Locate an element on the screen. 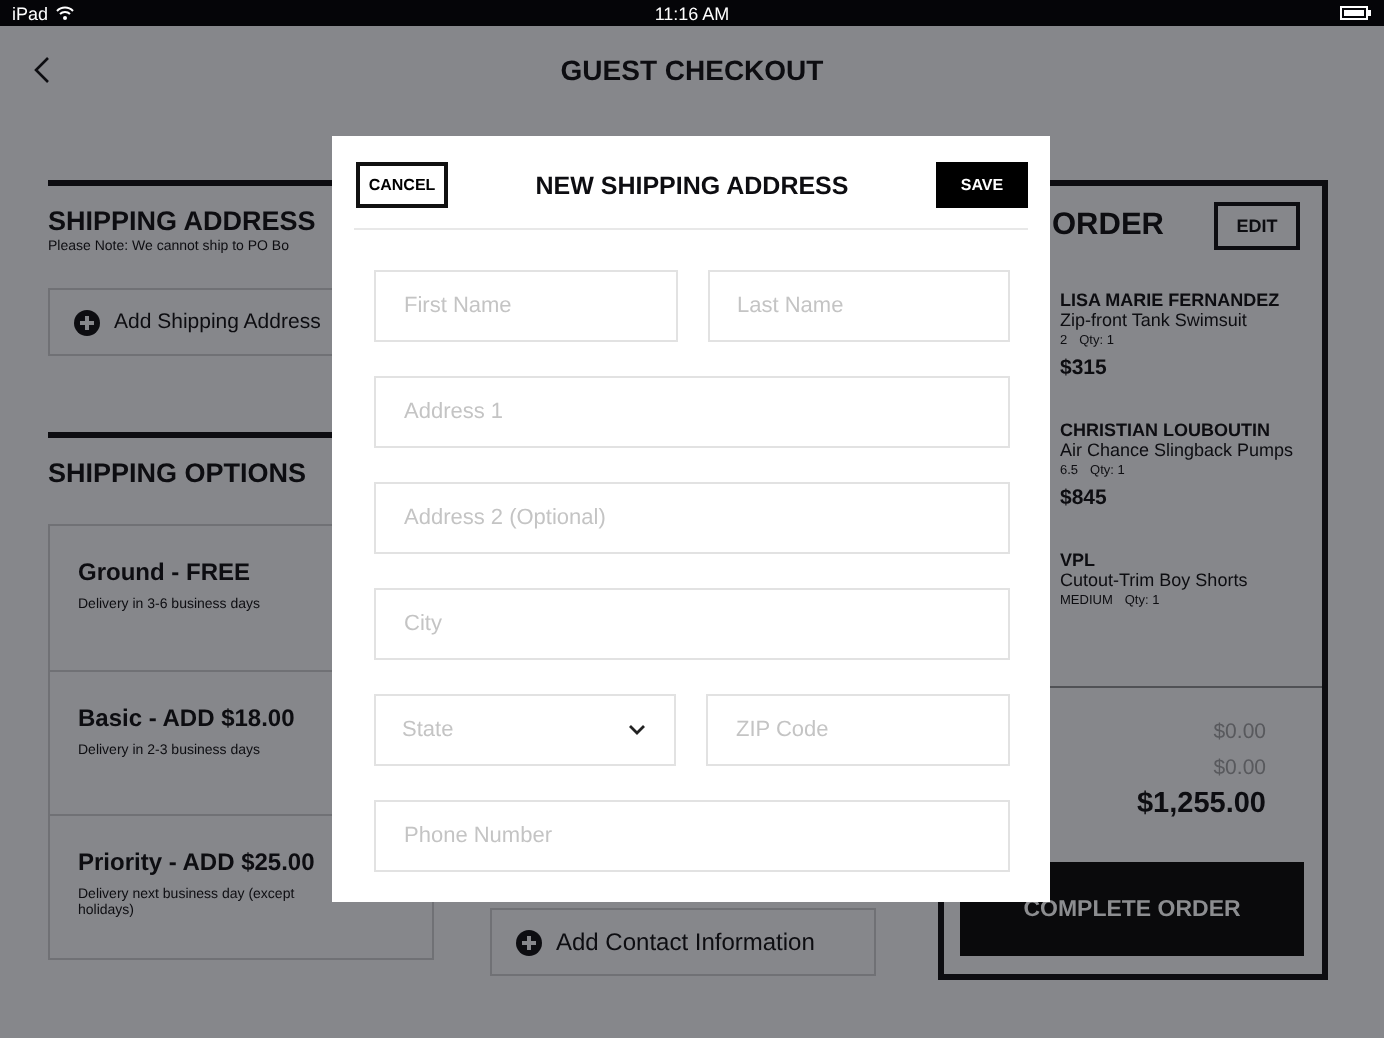  battery-icon is located at coordinates (1356, 13).